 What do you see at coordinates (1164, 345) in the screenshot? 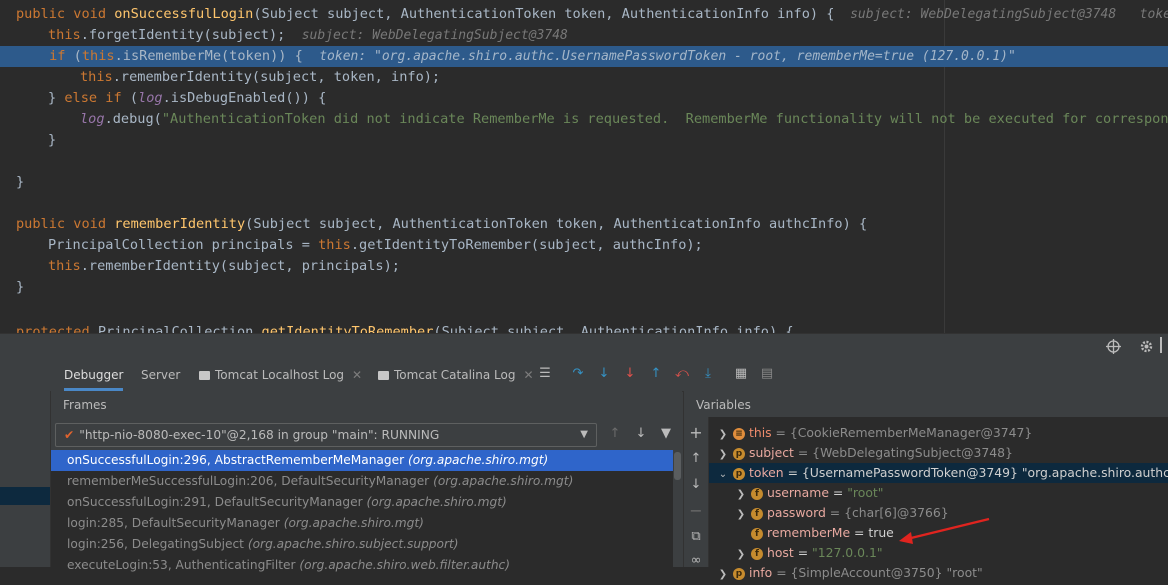
I see `minimize-icon` at bounding box center [1164, 345].